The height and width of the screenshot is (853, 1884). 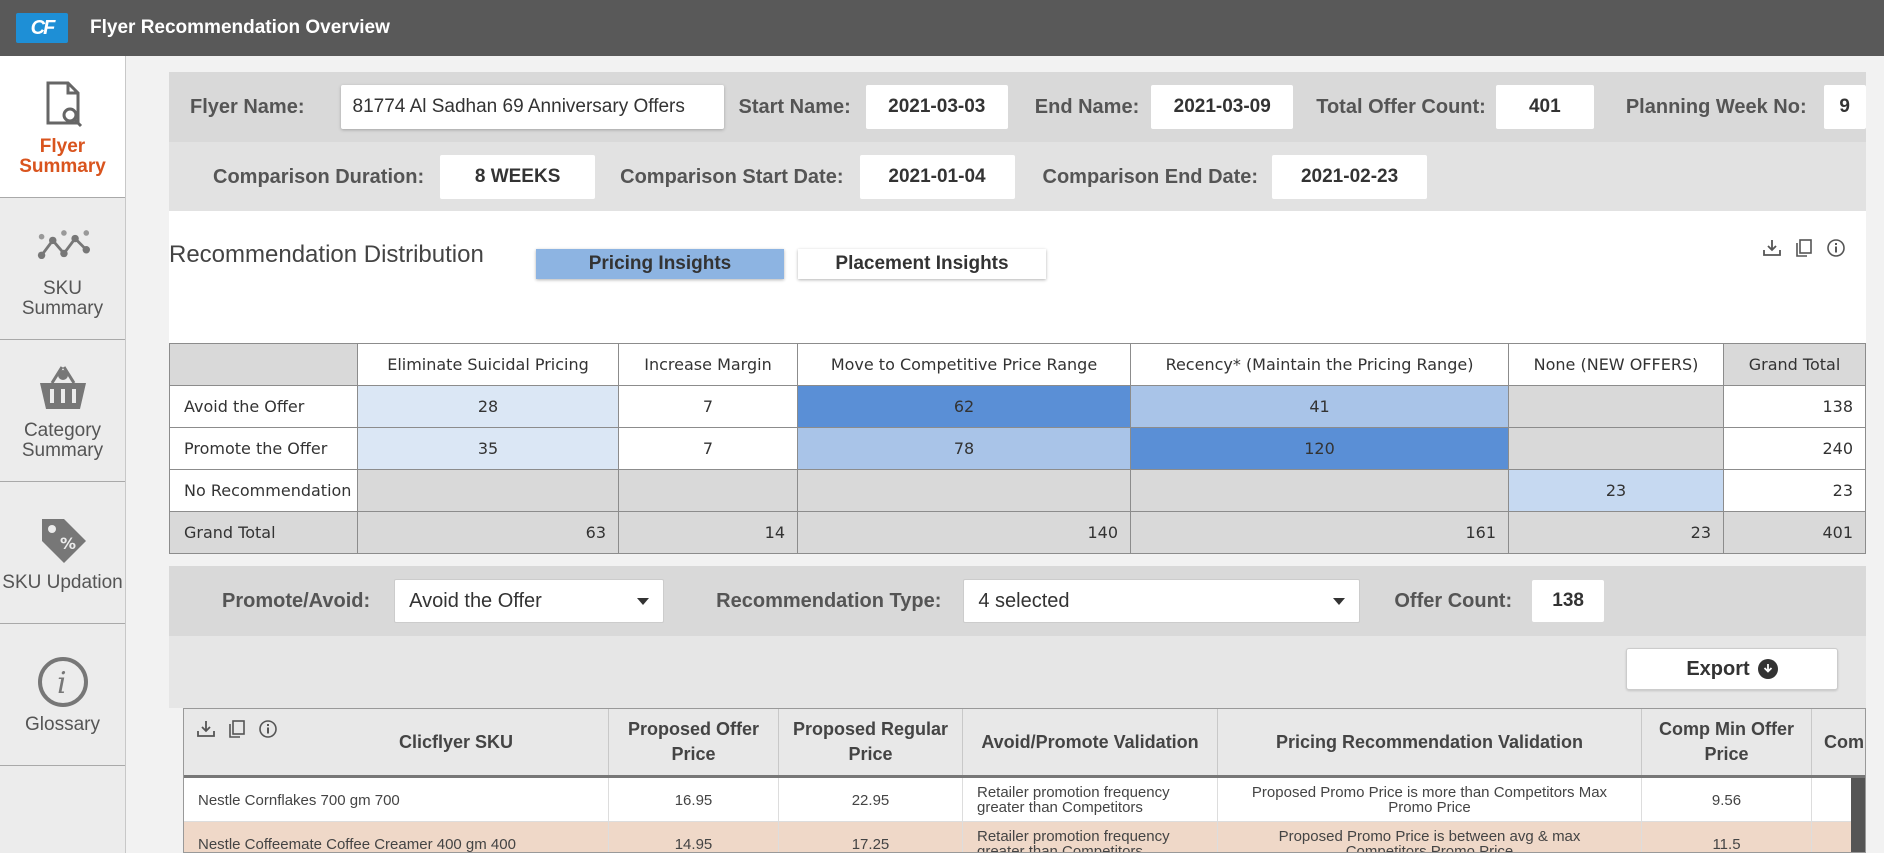 I want to click on column-header: Increase Margin, so click(x=708, y=364).